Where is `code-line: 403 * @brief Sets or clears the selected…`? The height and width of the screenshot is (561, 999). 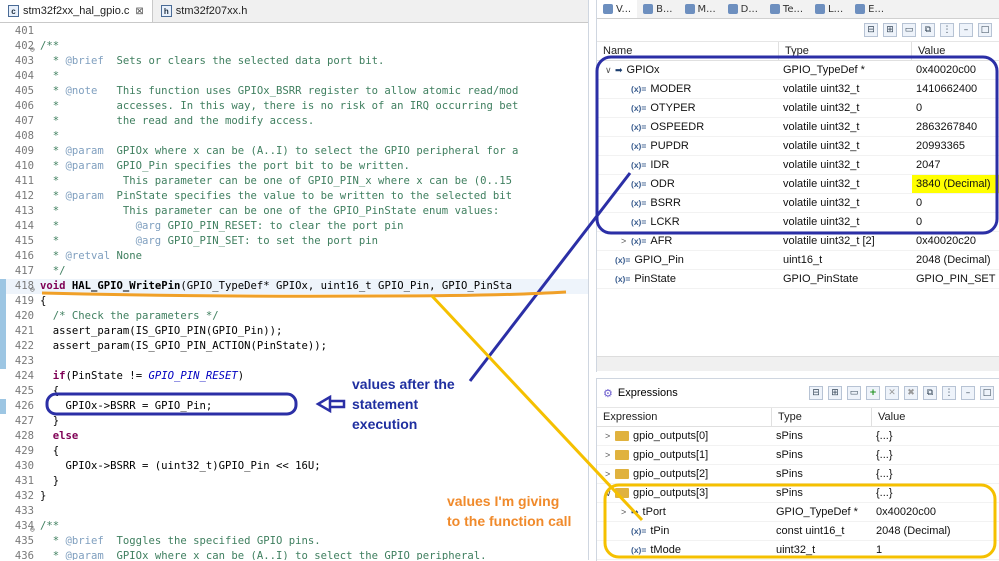 code-line: 403 * @brief Sets or clears the selected… is located at coordinates (294, 61).